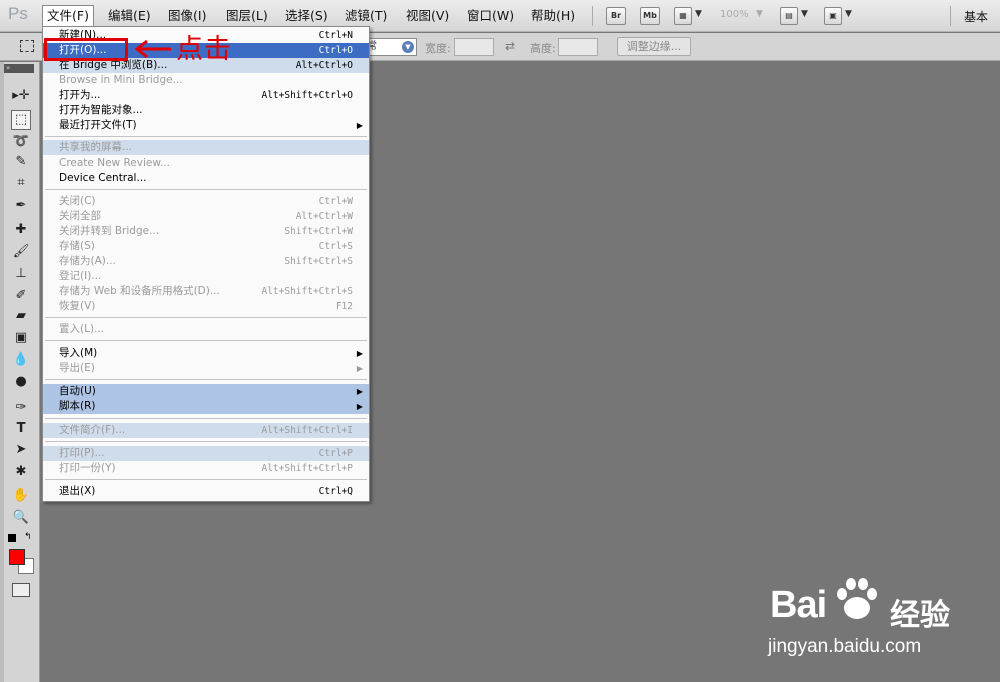 The height and width of the screenshot is (682, 1000). I want to click on watermark-logo: Bai, so click(798, 605).